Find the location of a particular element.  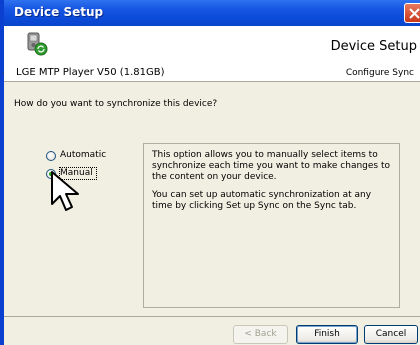

back-button: < Back is located at coordinates (260, 334).